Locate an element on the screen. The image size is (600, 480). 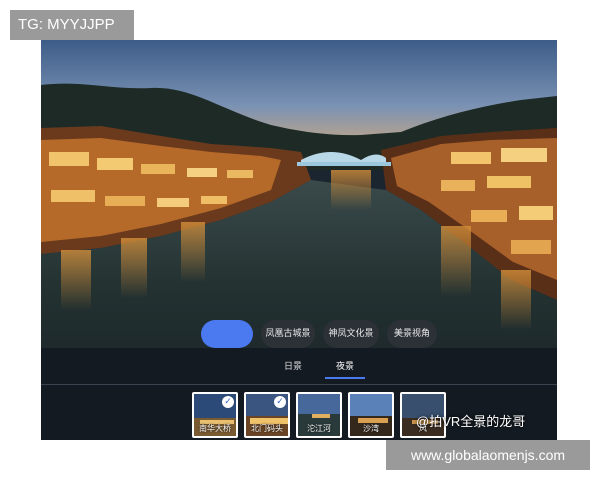
bottom-tag: www.globalaomenjs.com is located at coordinates (488, 455).